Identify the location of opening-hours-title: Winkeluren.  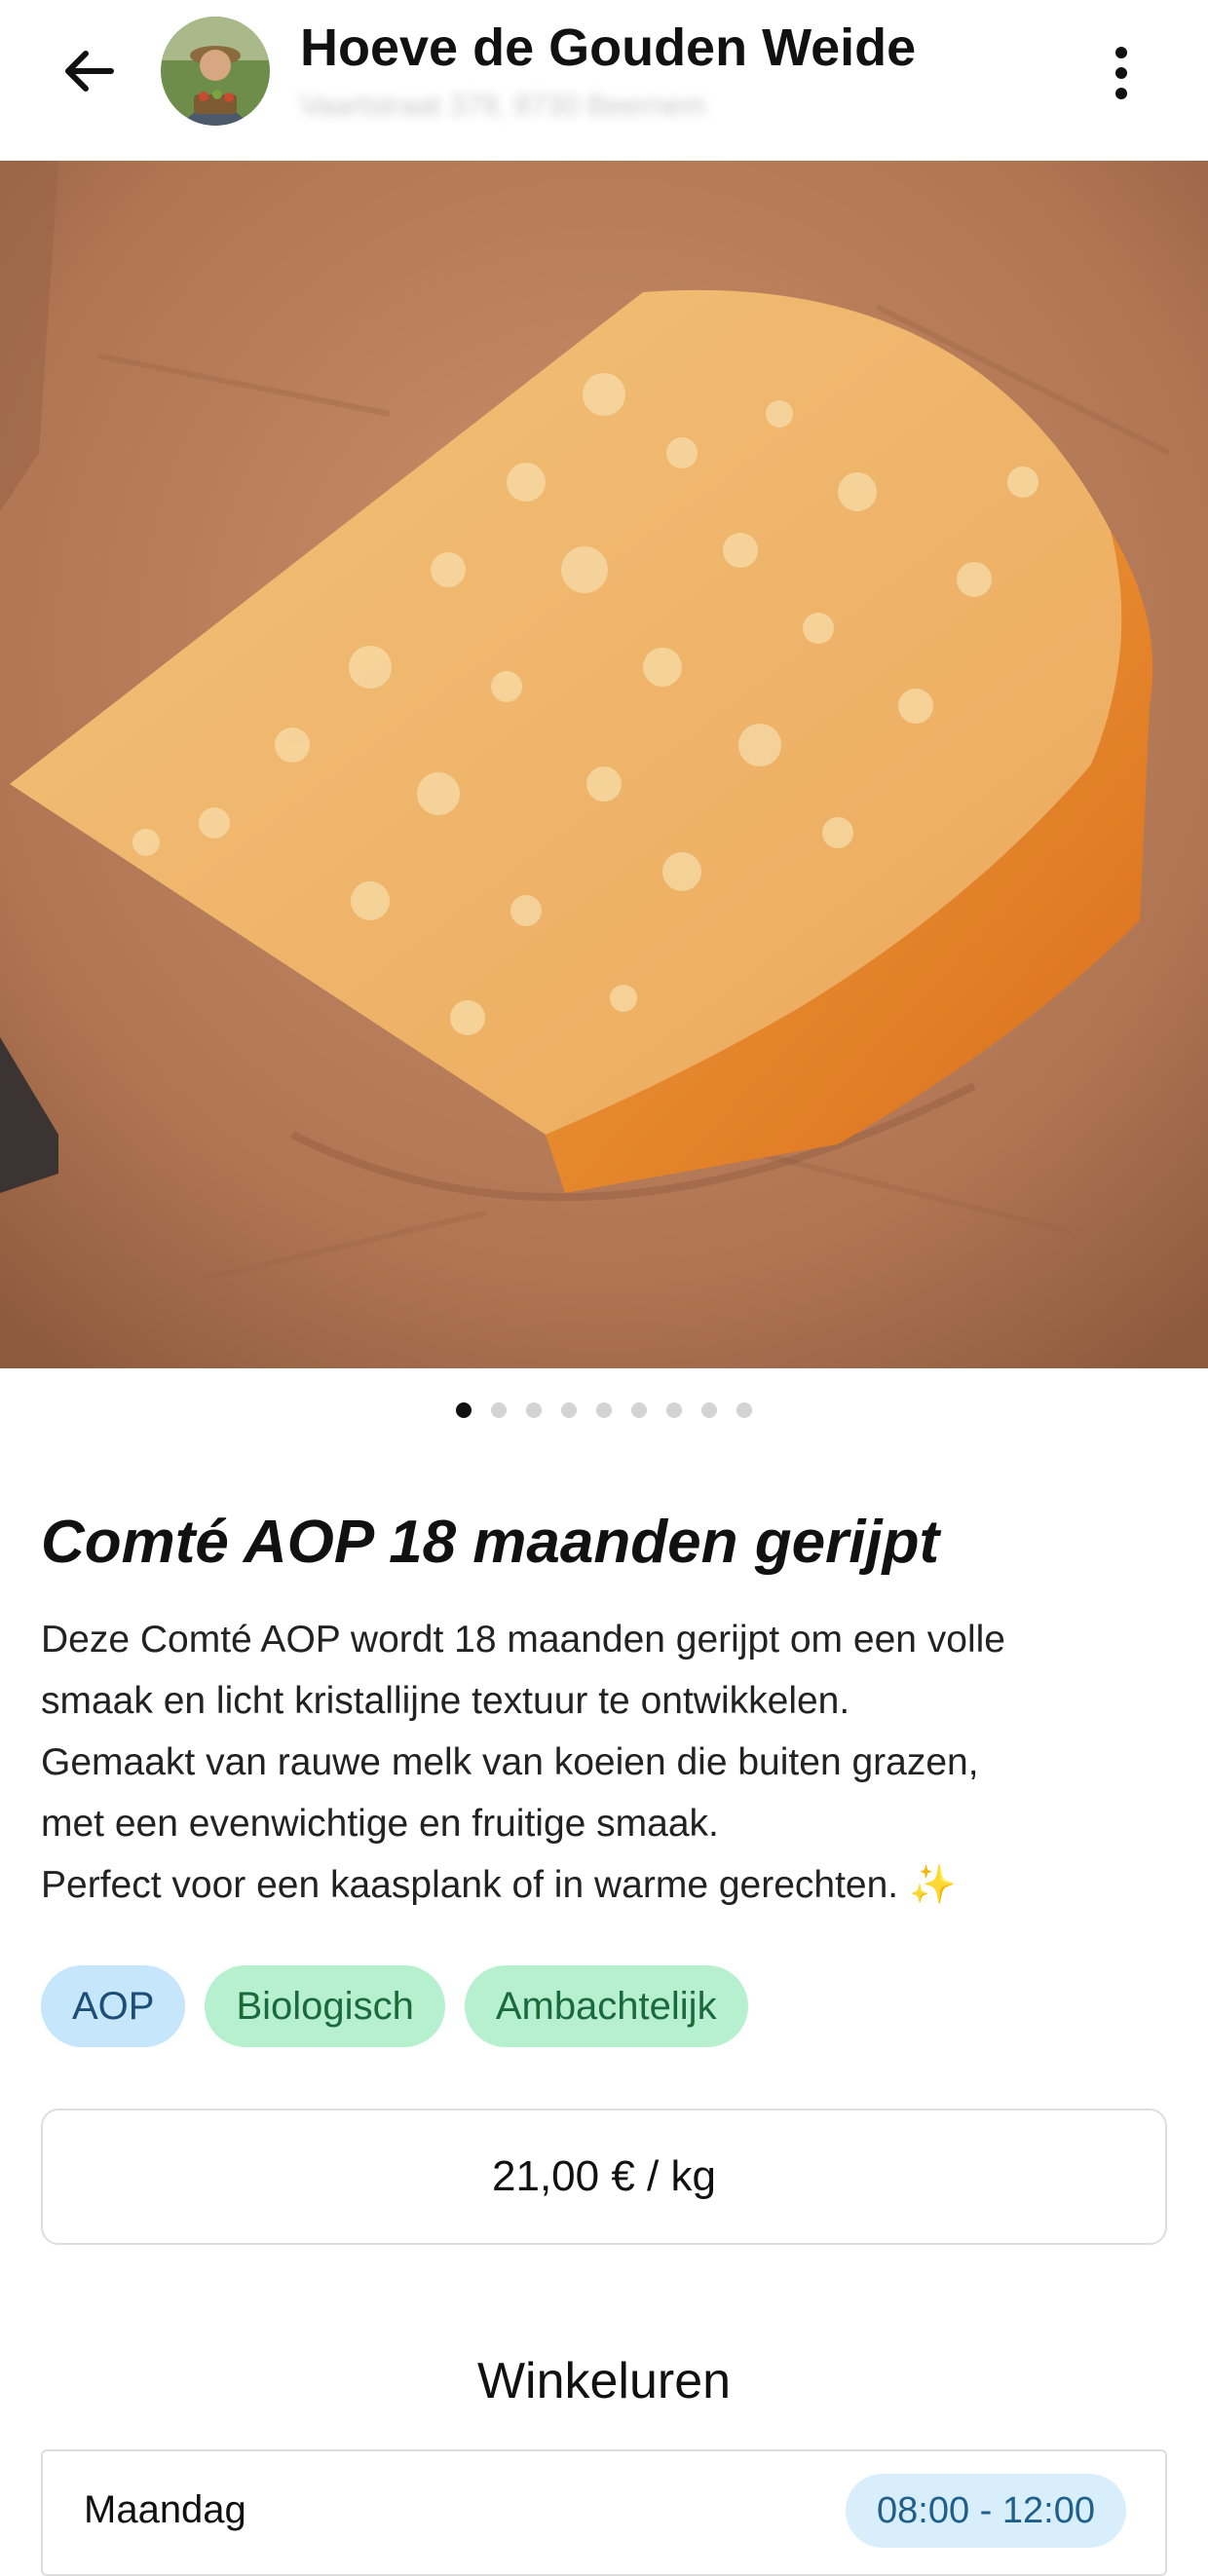
(604, 2381).